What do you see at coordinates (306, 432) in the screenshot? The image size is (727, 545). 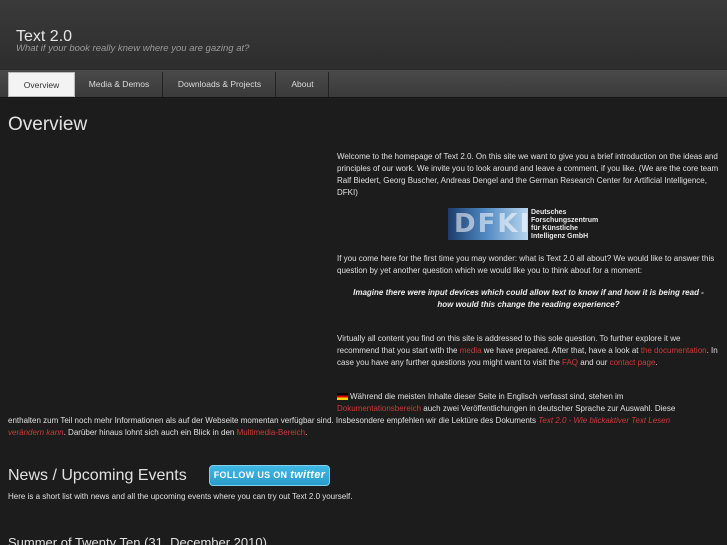 I see `german-text-5: .` at bounding box center [306, 432].